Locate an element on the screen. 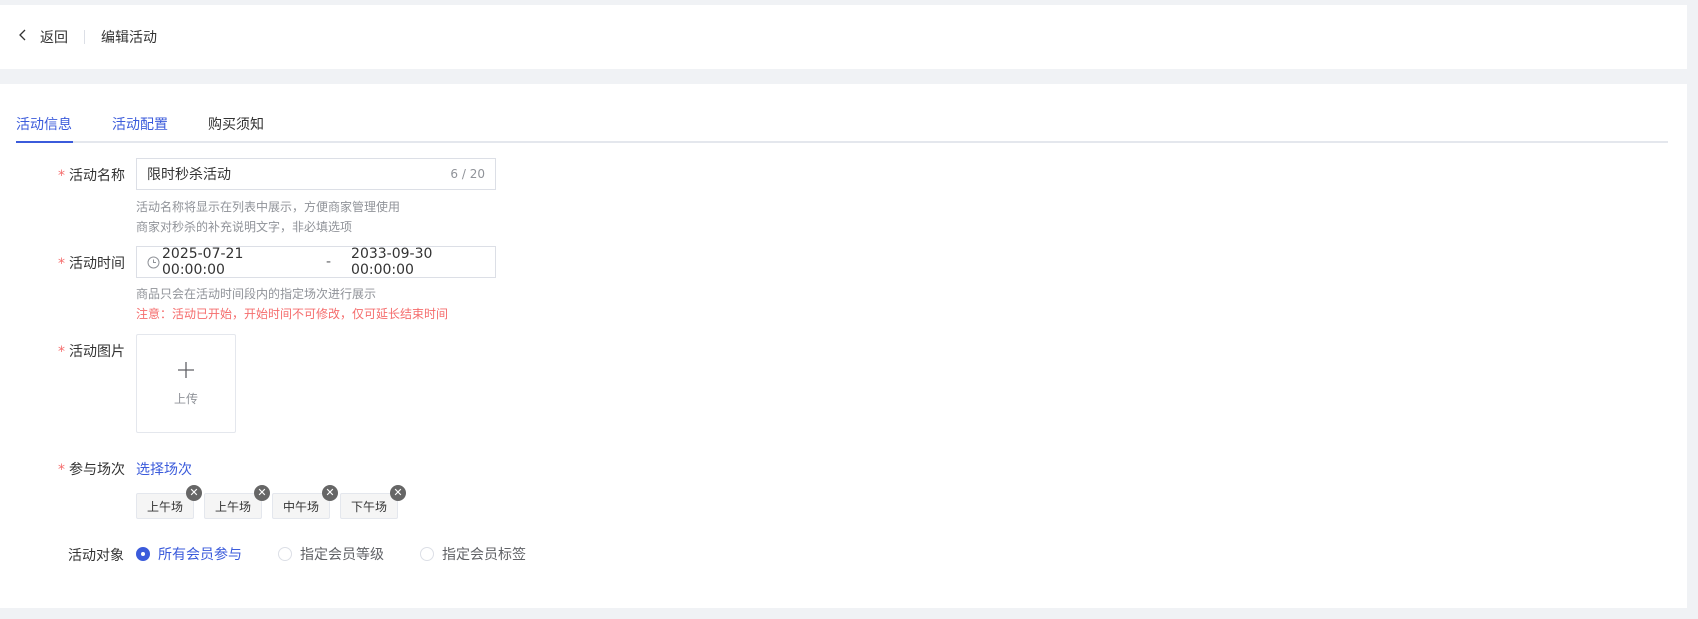 The height and width of the screenshot is (619, 1698). sessions-label: * 参与场次 is located at coordinates (91, 470).